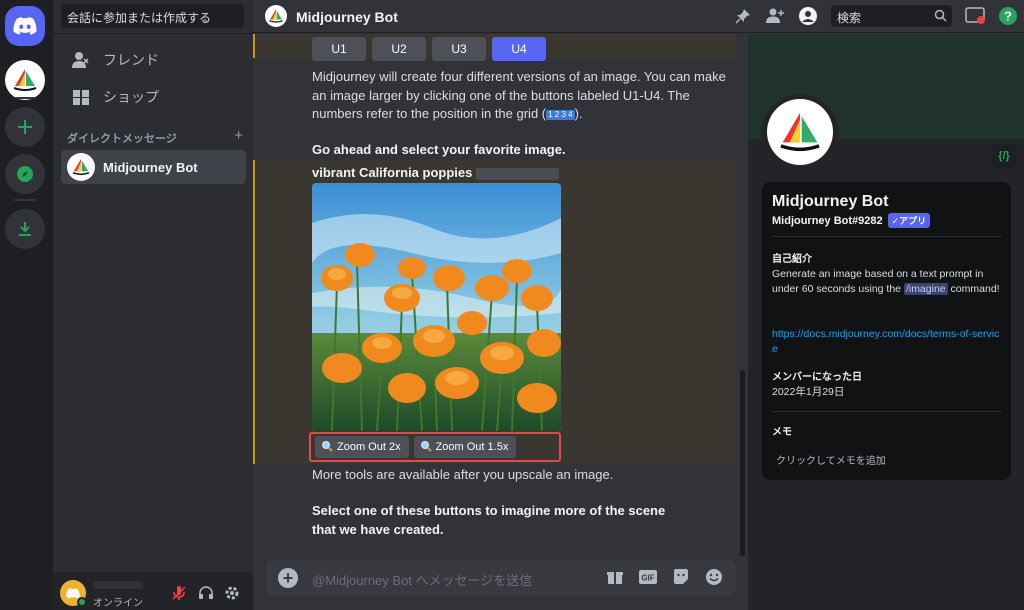 This screenshot has width=1024, height=610. I want to click on download-apps-button, so click(25, 229).